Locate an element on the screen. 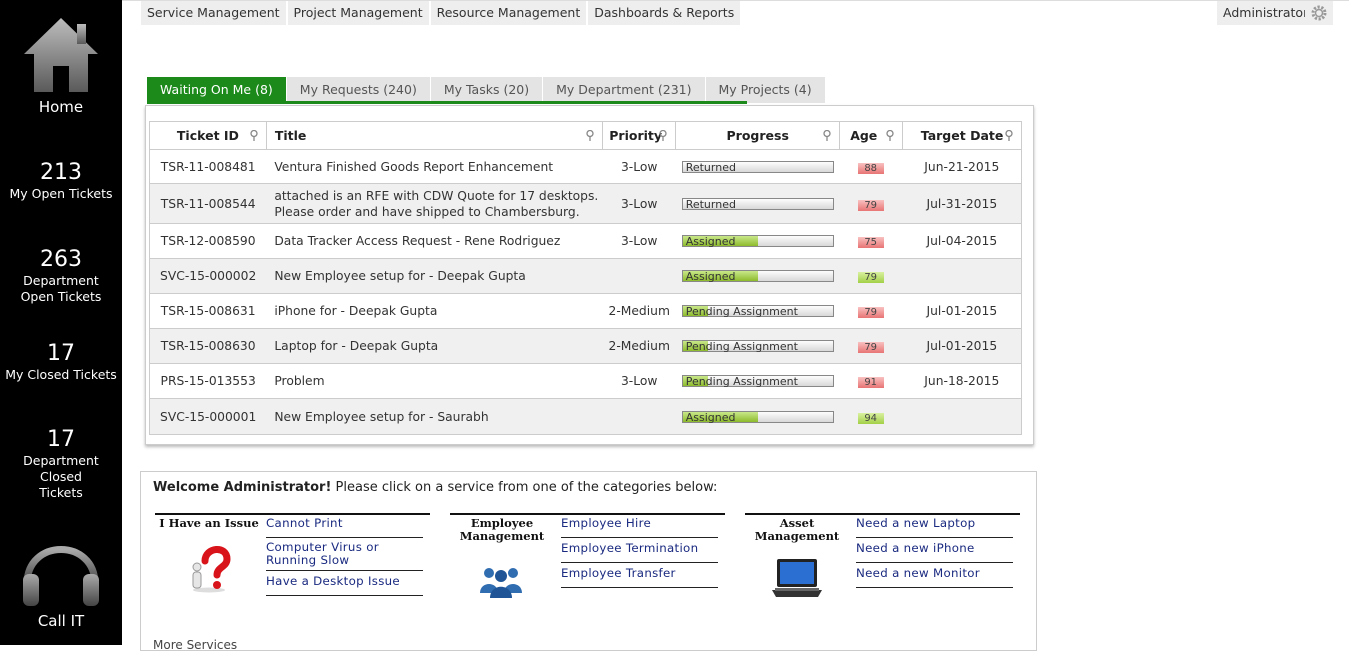 The height and width of the screenshot is (652, 1349). ticket-id-cell: SVC-15-000002 is located at coordinates (208, 276).